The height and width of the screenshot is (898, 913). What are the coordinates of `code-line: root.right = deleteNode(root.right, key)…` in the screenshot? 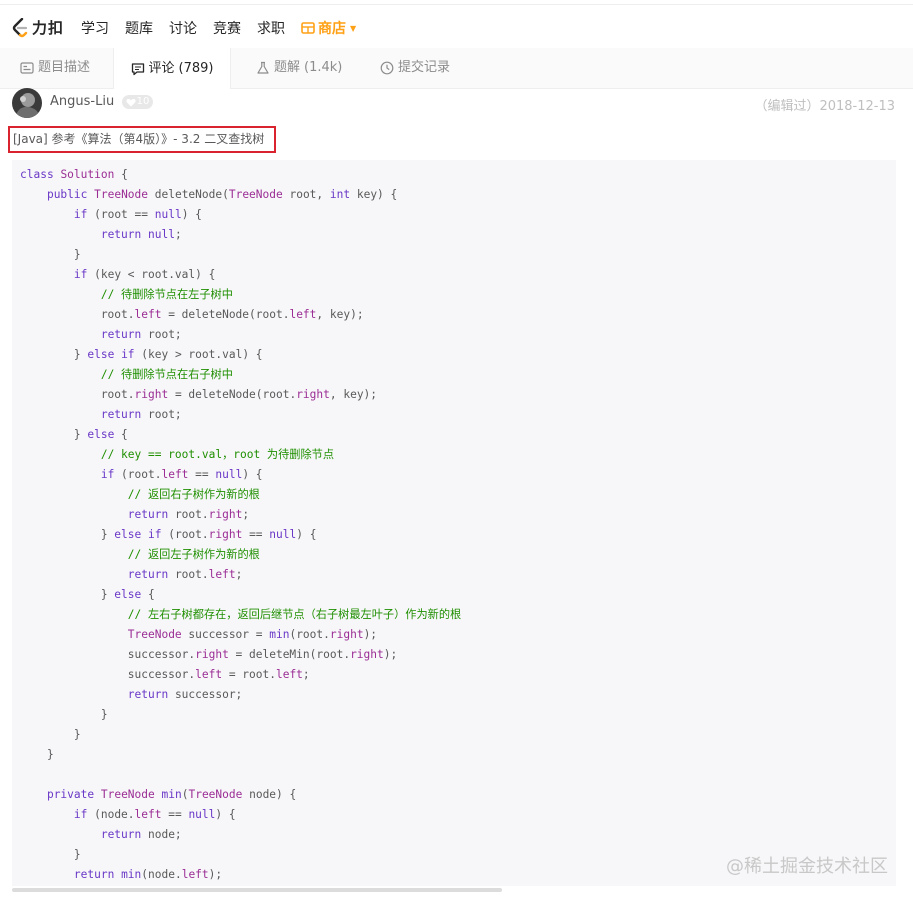 It's located at (199, 394).